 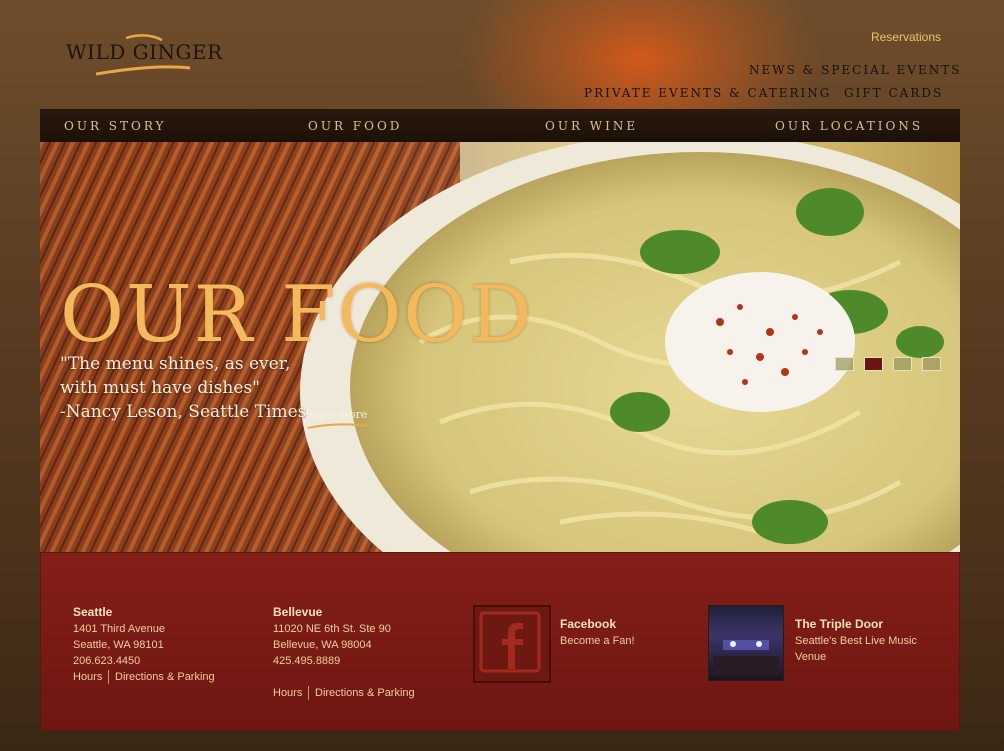 What do you see at coordinates (144, 52) in the screenshot?
I see `logo-text: WILD GINGER` at bounding box center [144, 52].